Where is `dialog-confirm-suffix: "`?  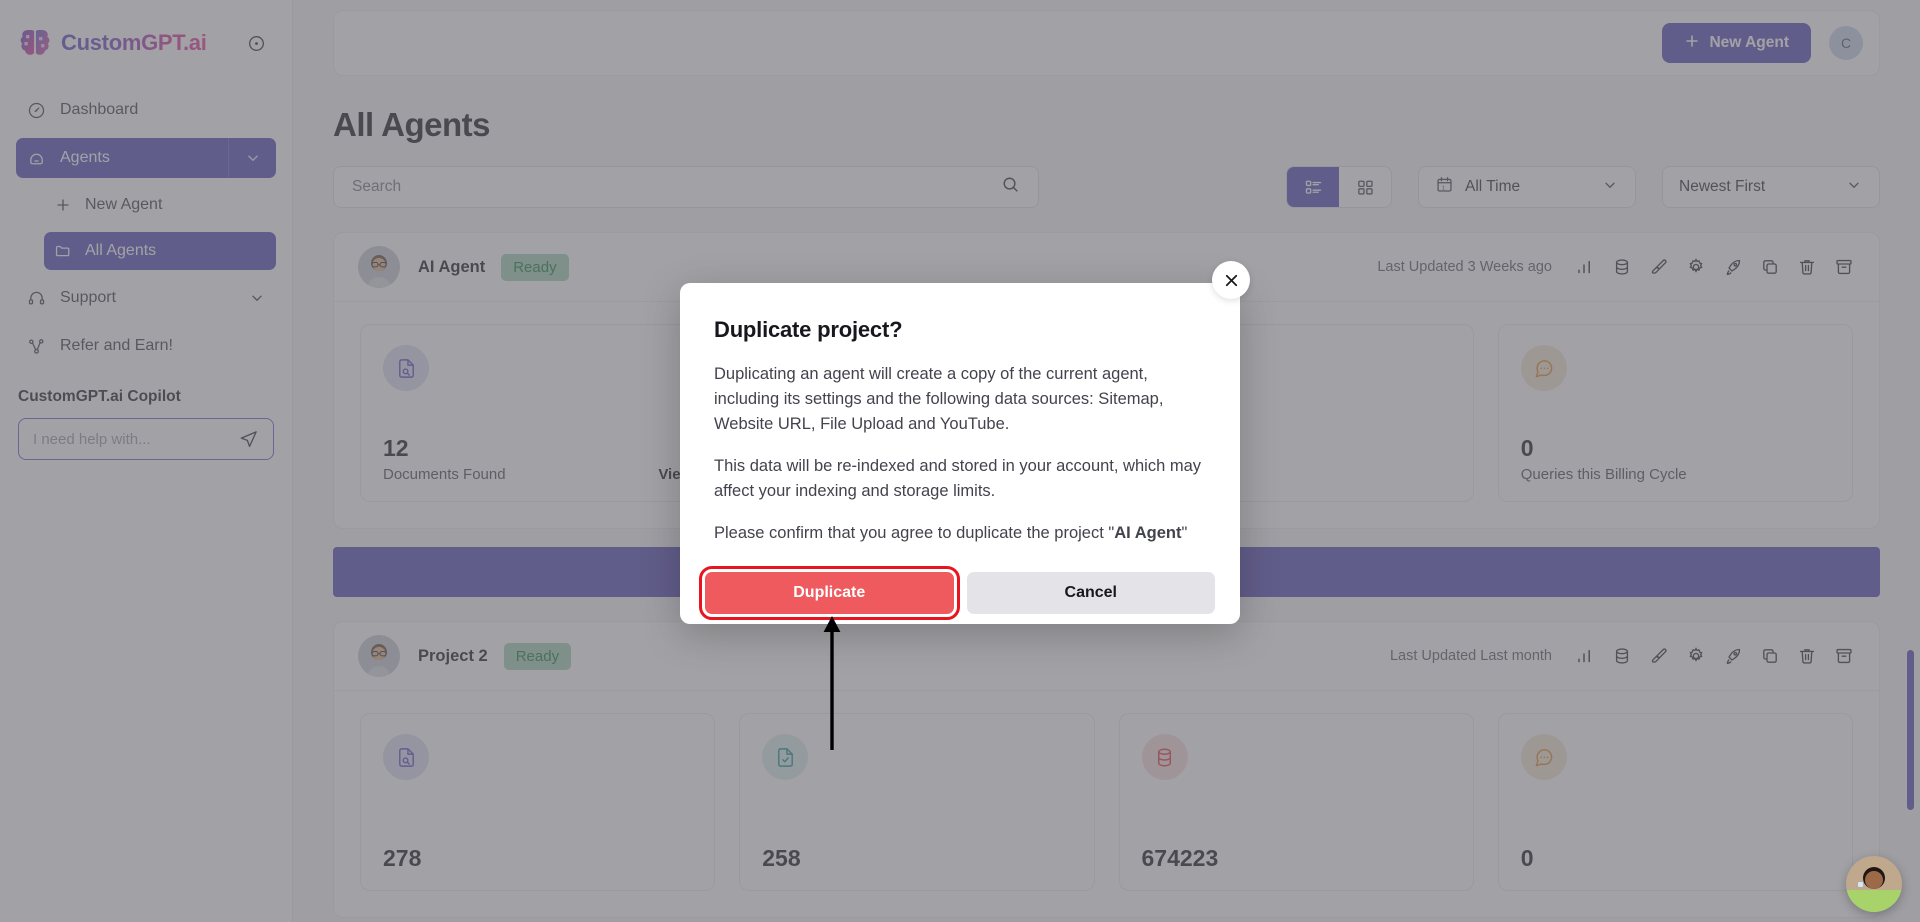
dialog-confirm-suffix: " is located at coordinates (1184, 533).